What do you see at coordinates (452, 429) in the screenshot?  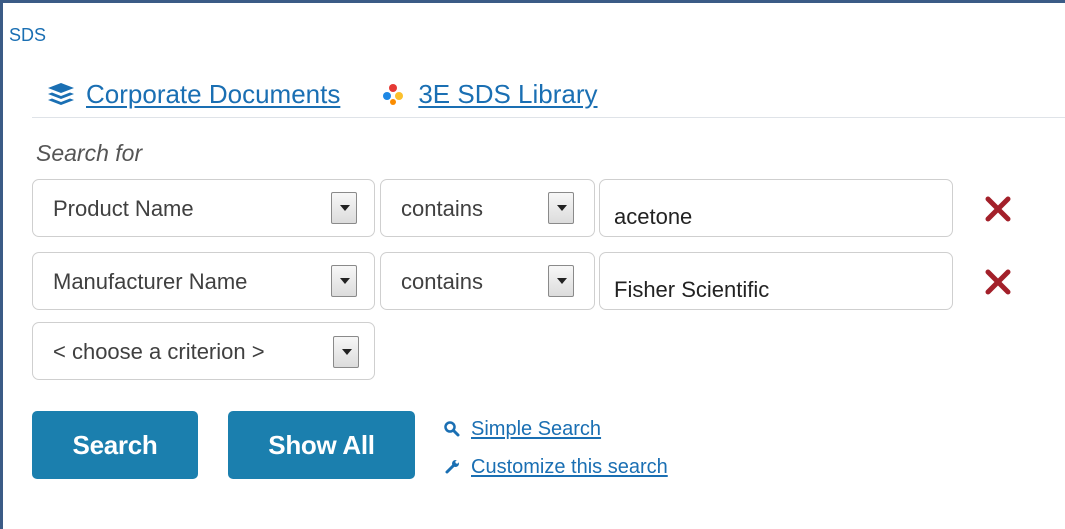 I see `search-icon` at bounding box center [452, 429].